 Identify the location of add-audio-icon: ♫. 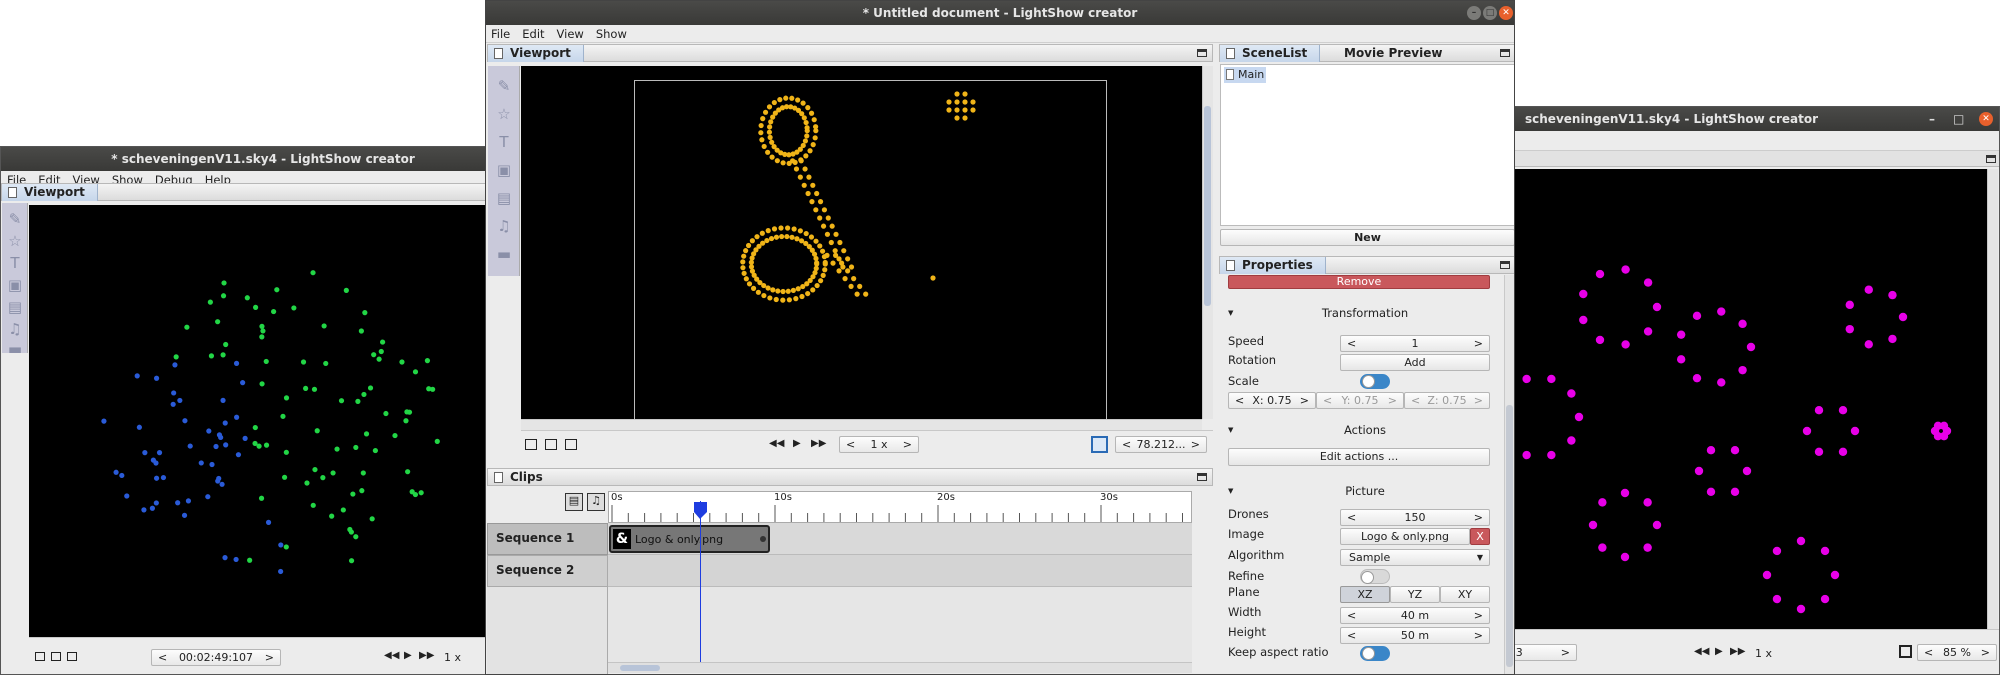
(596, 502).